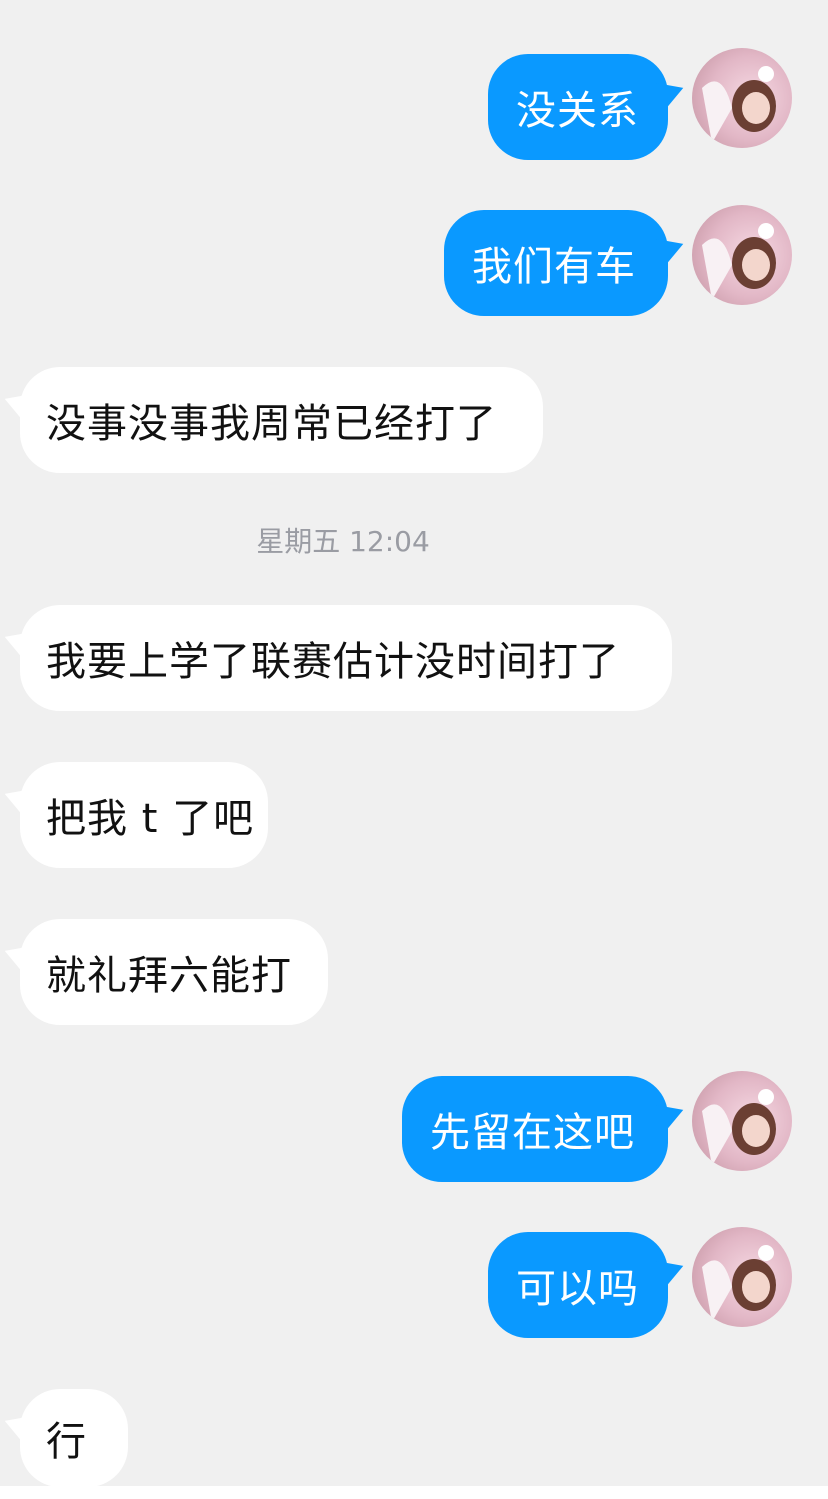 The width and height of the screenshot is (828, 1499). What do you see at coordinates (577, 111) in the screenshot?
I see `message-text: 没关系` at bounding box center [577, 111].